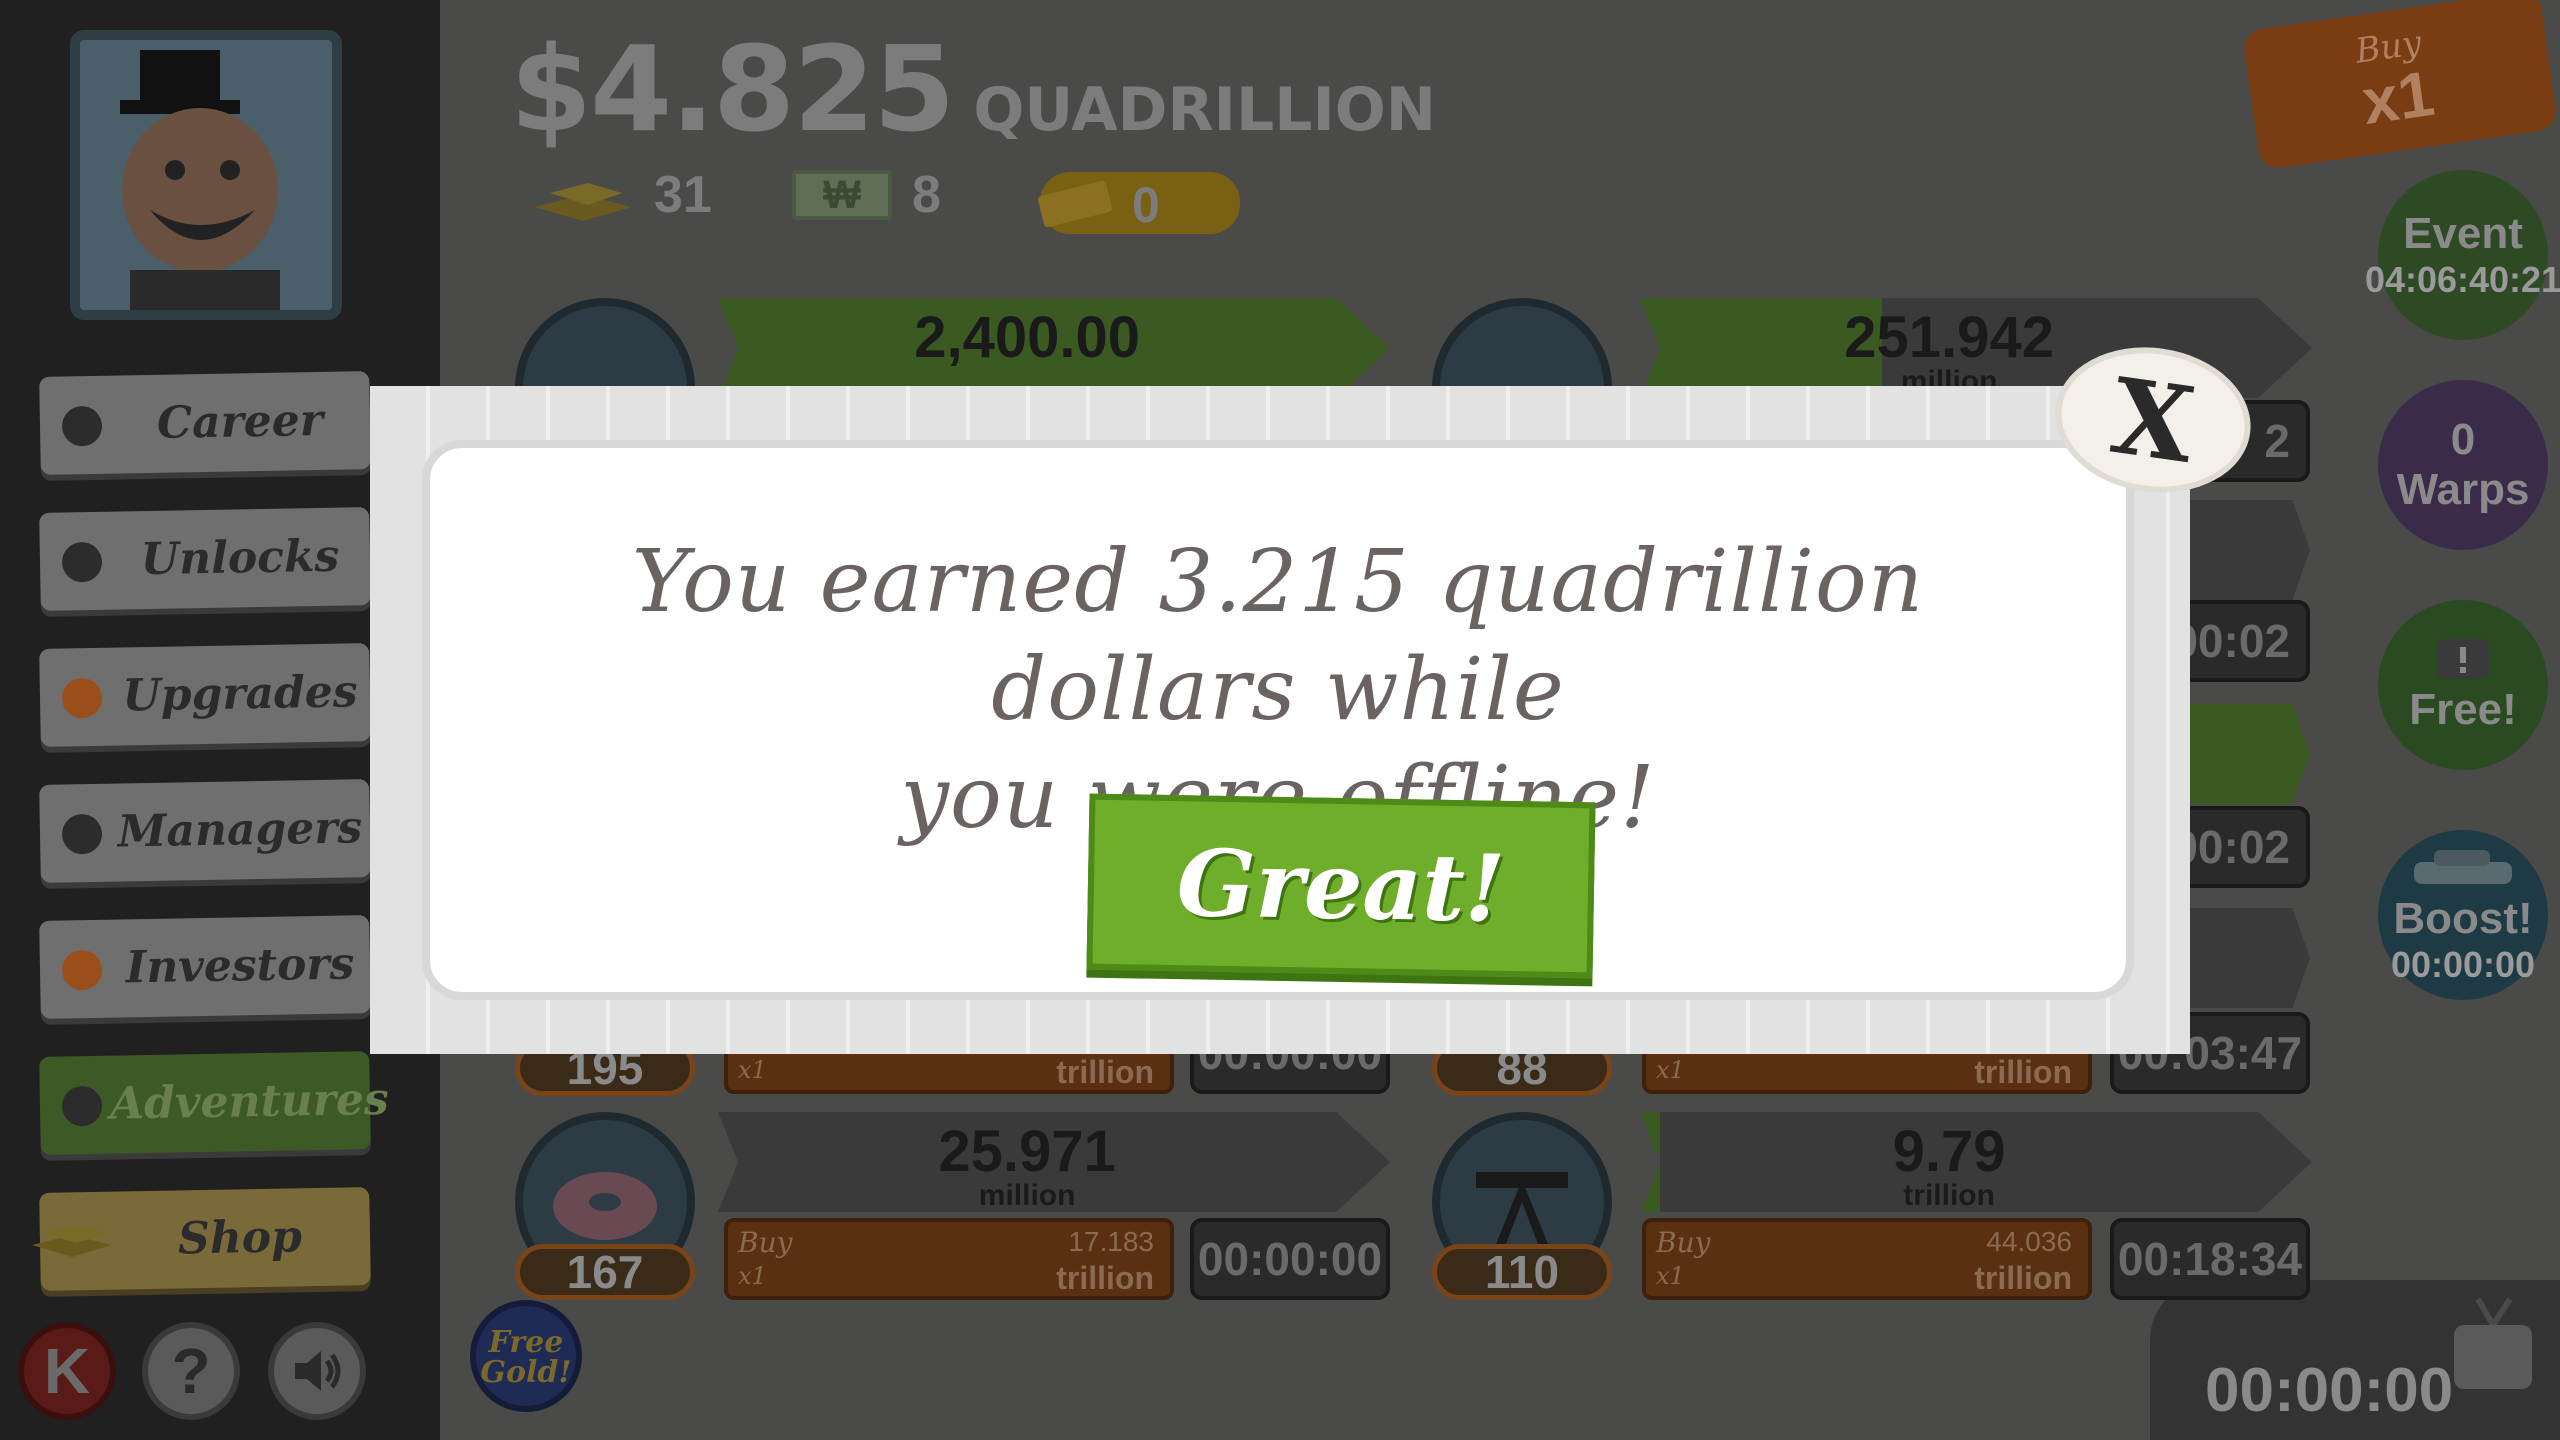  I want to click on boost-label: Boost!, so click(2463, 918).